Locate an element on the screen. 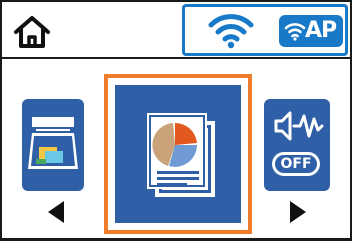  menu-item-scan is located at coordinates (53, 145).